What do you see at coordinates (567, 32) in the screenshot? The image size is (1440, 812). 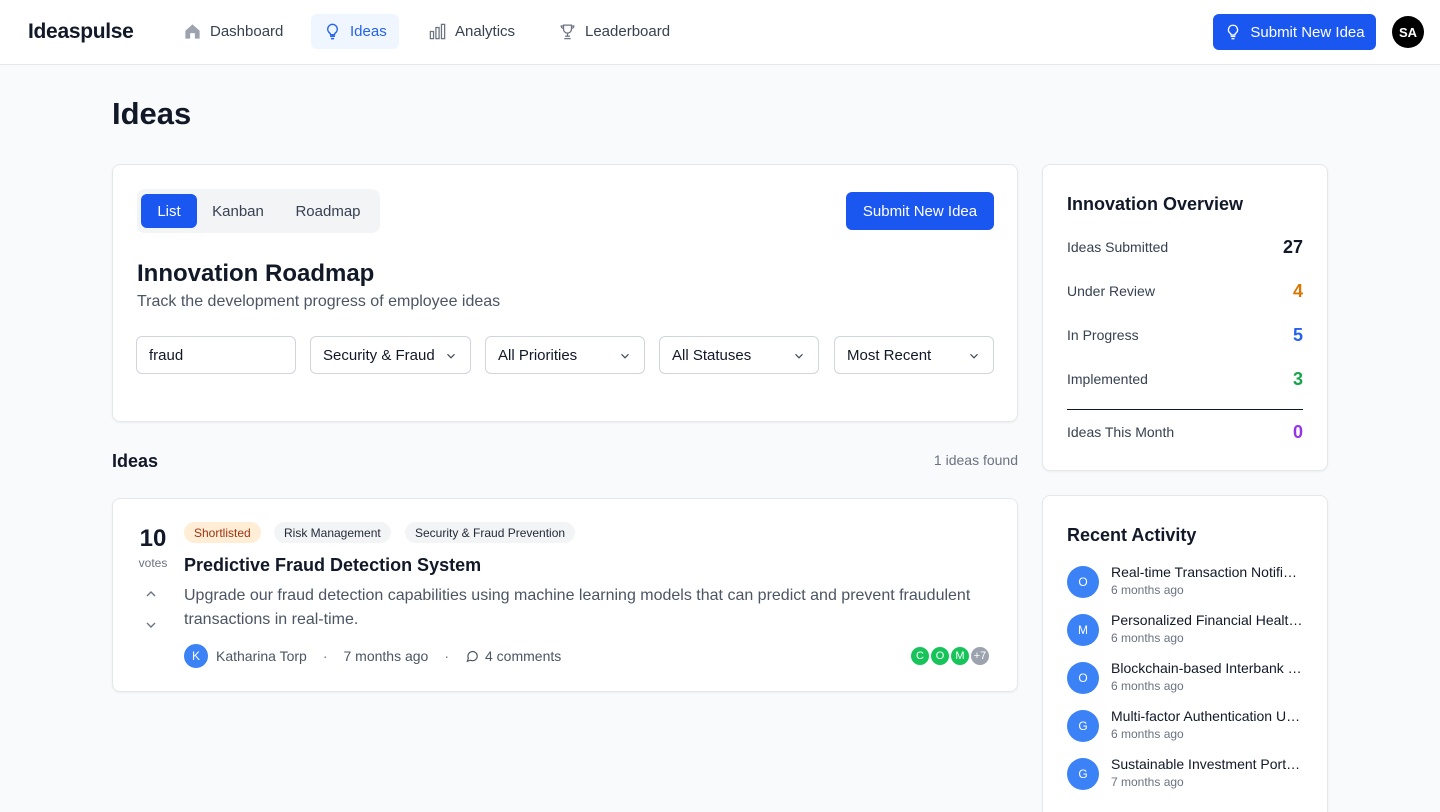 I see `trophy-icon` at bounding box center [567, 32].